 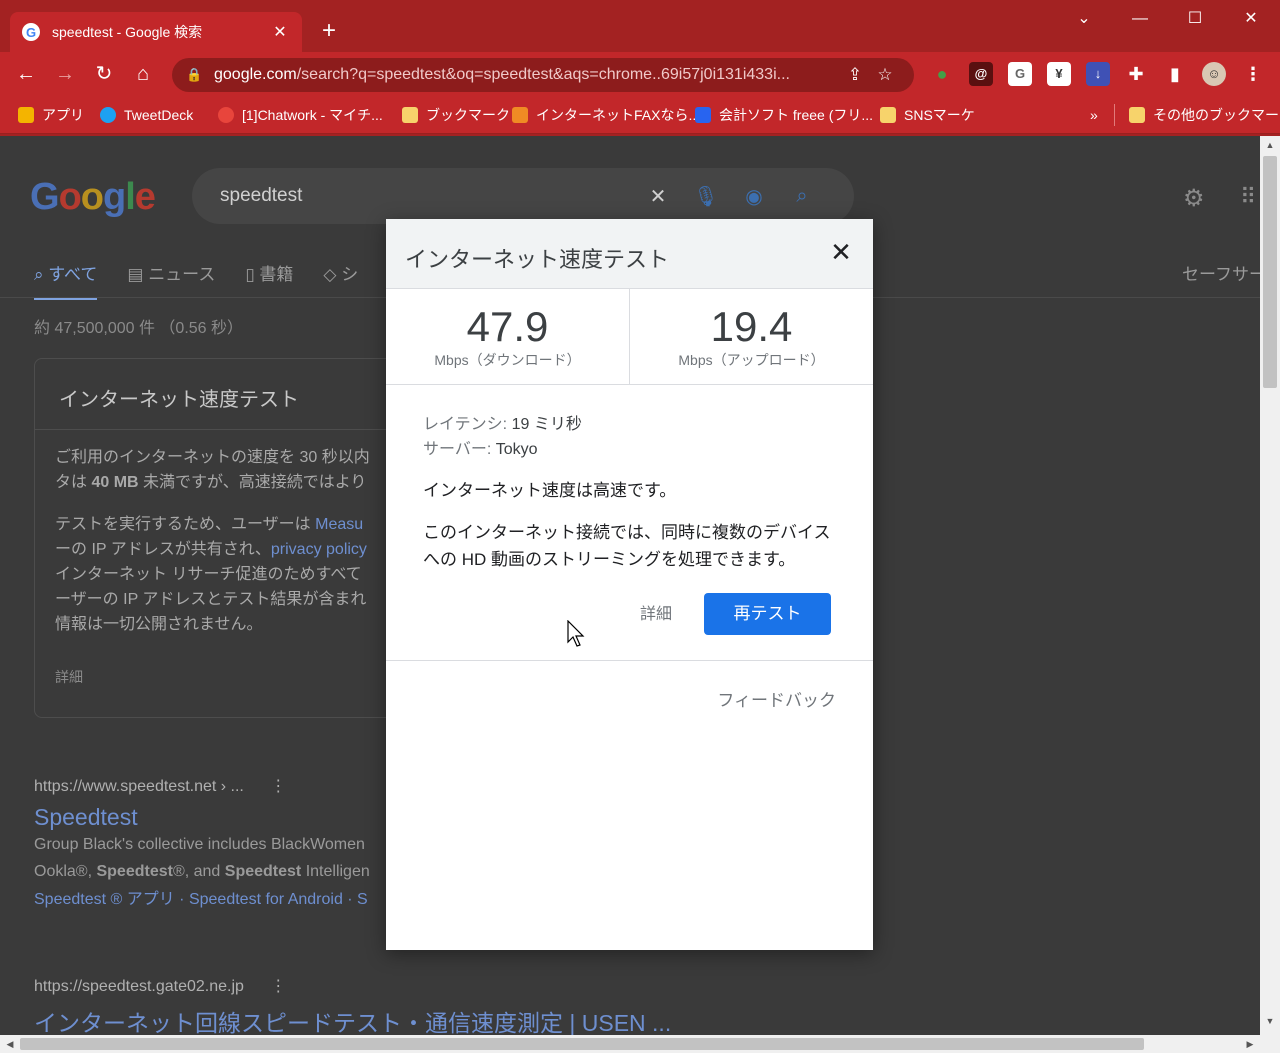 What do you see at coordinates (143, 74) in the screenshot?
I see `home-button: ⌂` at bounding box center [143, 74].